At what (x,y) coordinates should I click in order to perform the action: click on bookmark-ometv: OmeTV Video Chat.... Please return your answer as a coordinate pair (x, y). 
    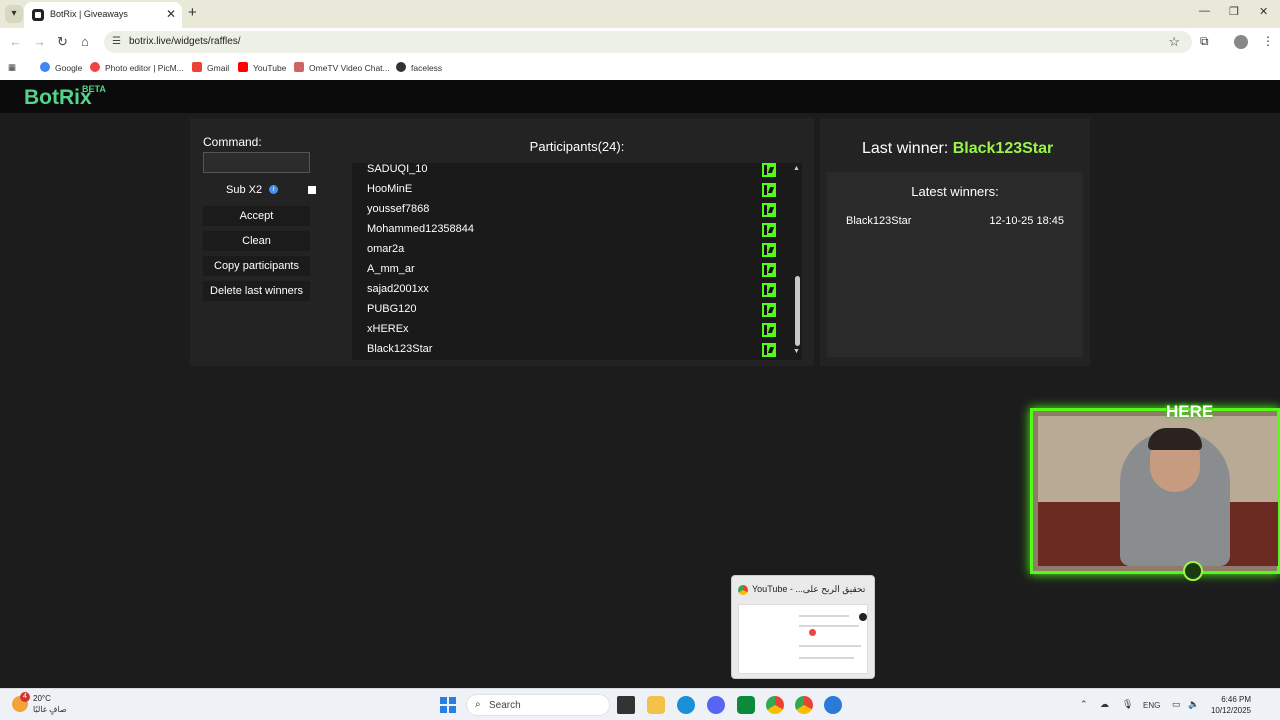
    Looking at the image, I should click on (342, 67).